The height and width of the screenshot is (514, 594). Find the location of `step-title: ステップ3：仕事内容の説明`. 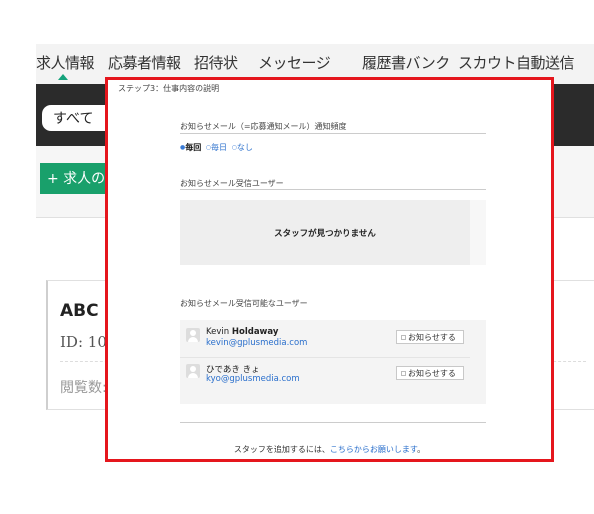

step-title: ステップ3：仕事内容の説明 is located at coordinates (169, 88).